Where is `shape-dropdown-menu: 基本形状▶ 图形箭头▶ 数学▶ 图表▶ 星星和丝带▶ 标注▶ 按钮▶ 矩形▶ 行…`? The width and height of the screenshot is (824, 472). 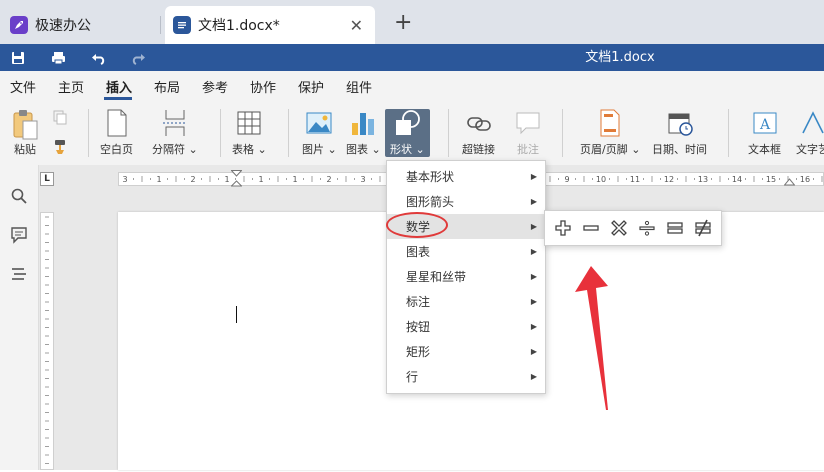
shape-dropdown-menu: 基本形状▶ 图形箭头▶ 数学▶ 图表▶ 星星和丝带▶ 标注▶ 按钮▶ 矩形▶ 行… is located at coordinates (466, 277).